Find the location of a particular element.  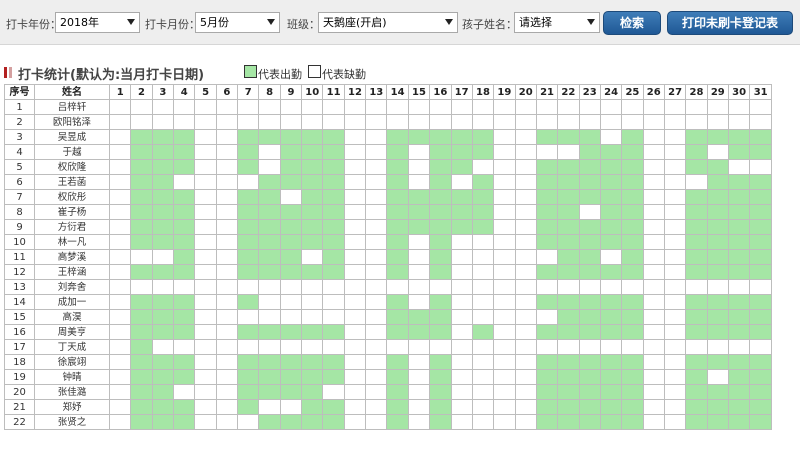

child-select: 请选择 is located at coordinates (557, 22).